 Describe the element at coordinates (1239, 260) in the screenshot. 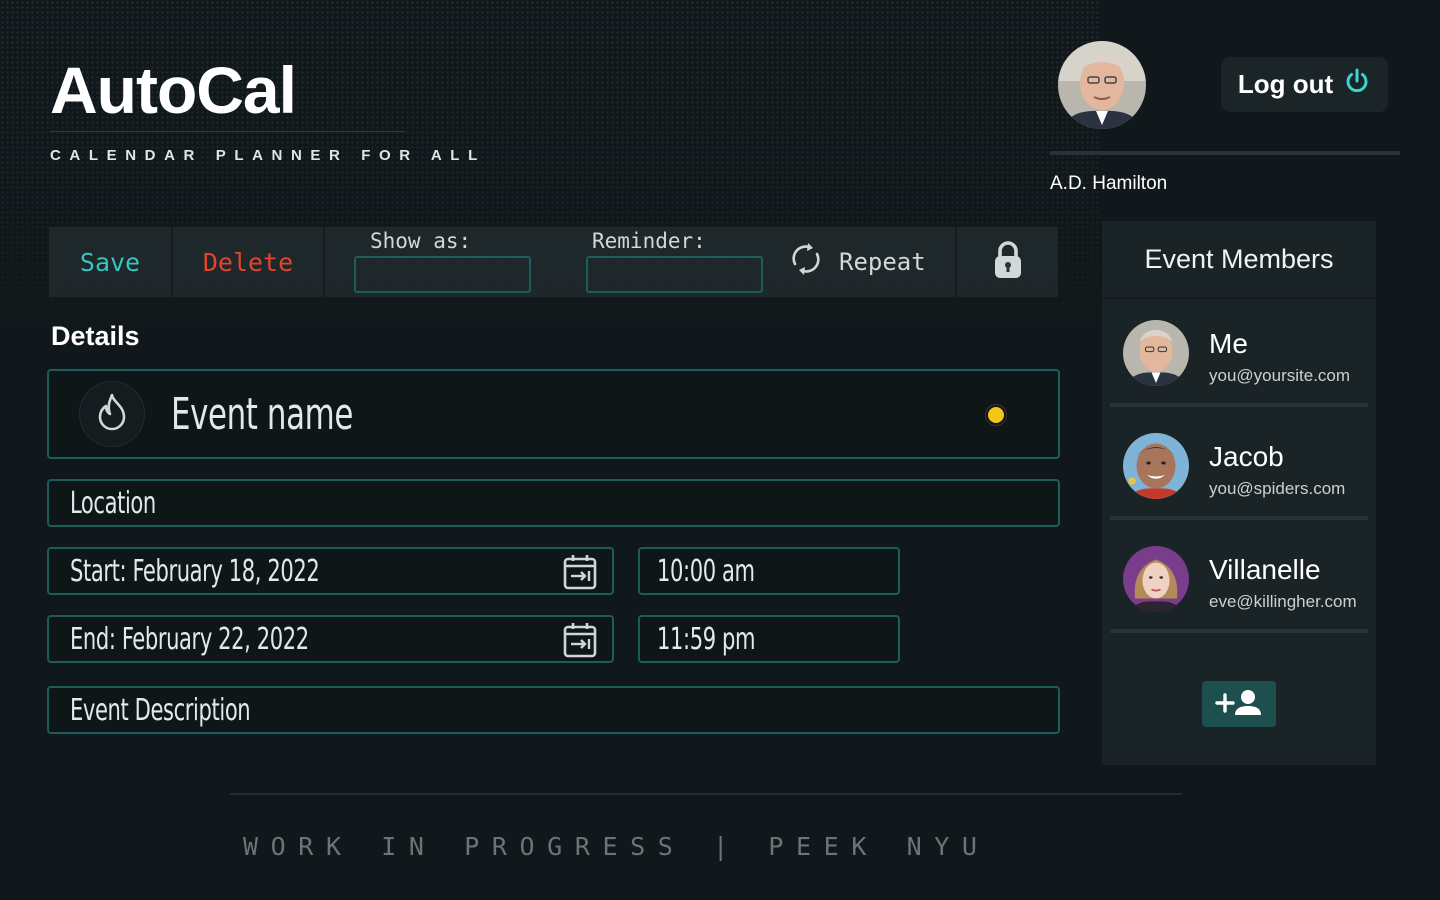

I see `members-title: Event Members` at that location.